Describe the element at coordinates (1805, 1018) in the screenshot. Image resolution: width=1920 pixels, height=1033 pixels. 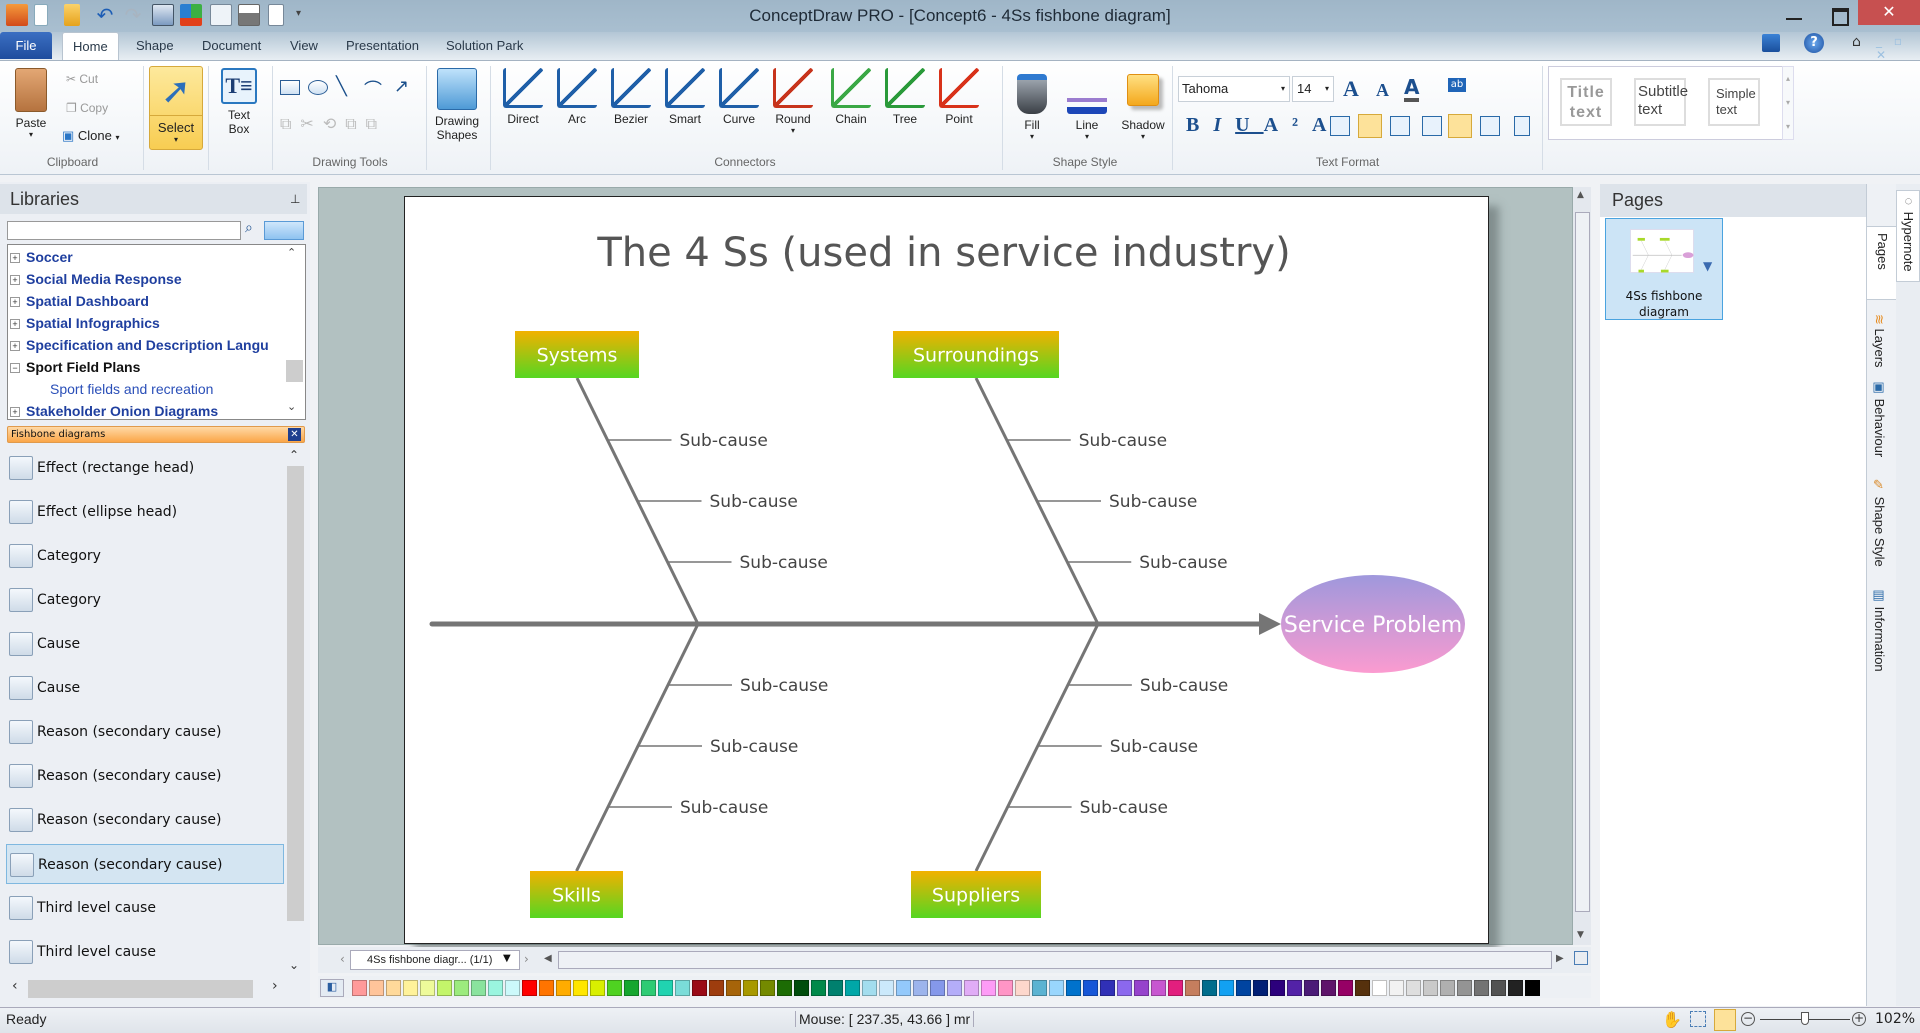
I see `zoom-slider-thumb` at that location.